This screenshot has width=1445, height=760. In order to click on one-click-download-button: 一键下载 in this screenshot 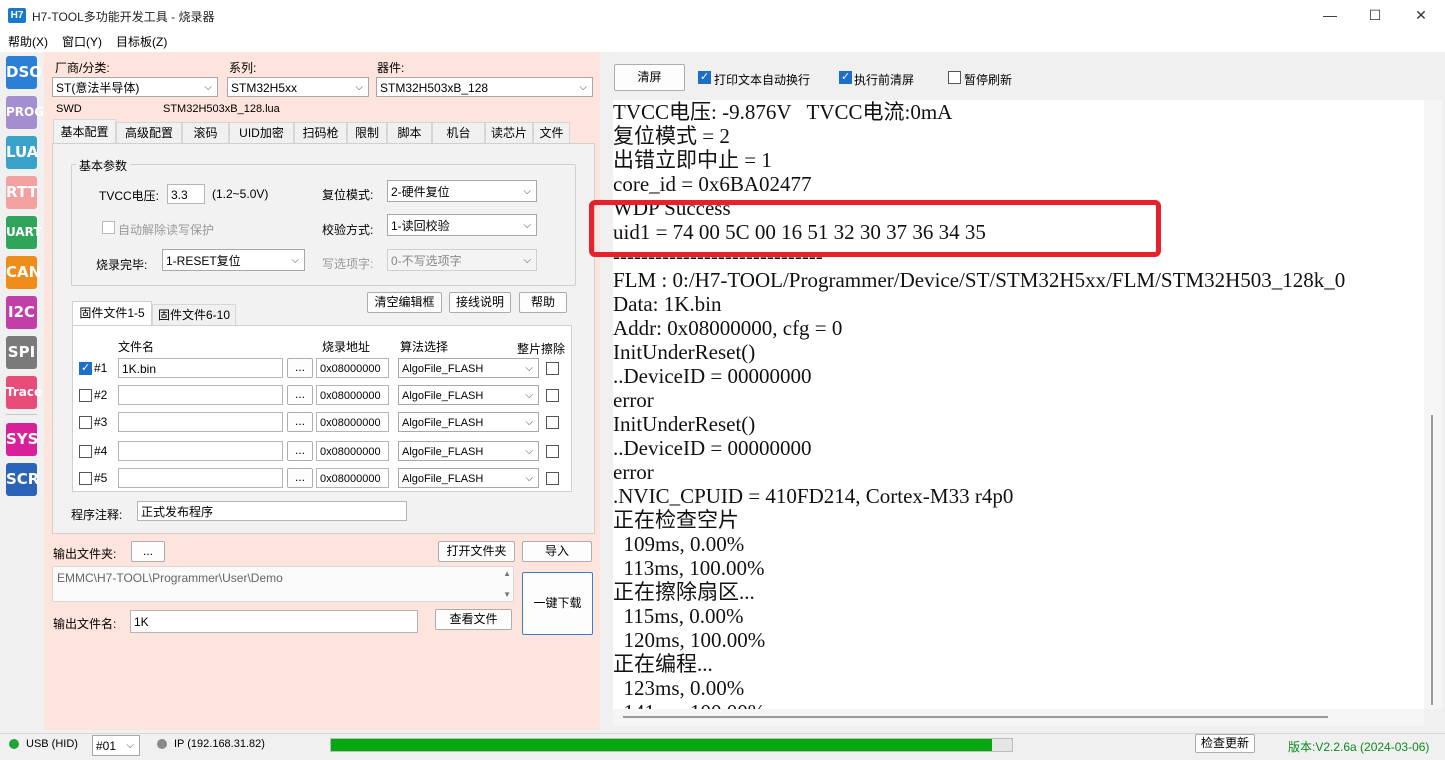, I will do `click(557, 603)`.